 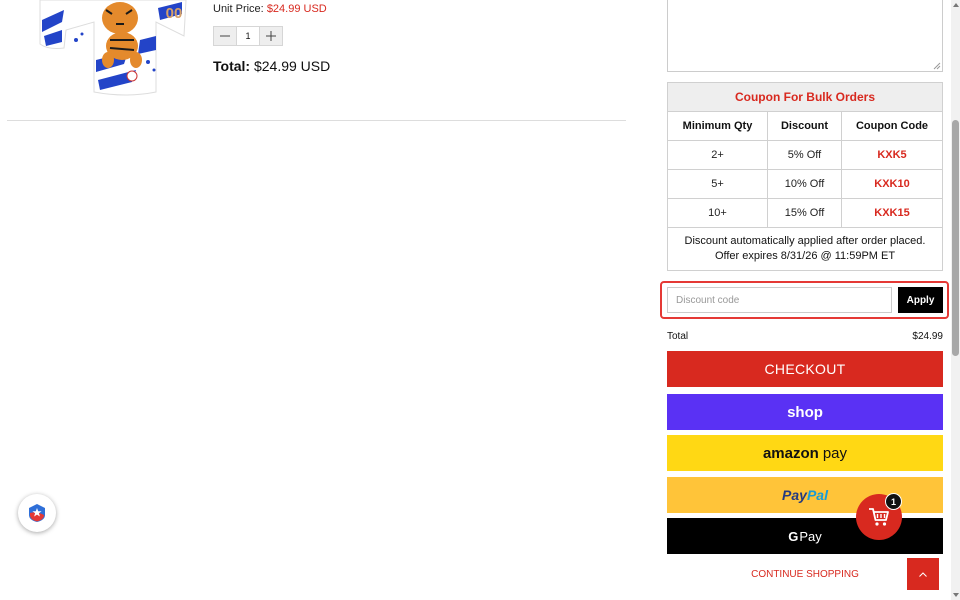 I want to click on trust-badge-widget, so click(x=37, y=513).